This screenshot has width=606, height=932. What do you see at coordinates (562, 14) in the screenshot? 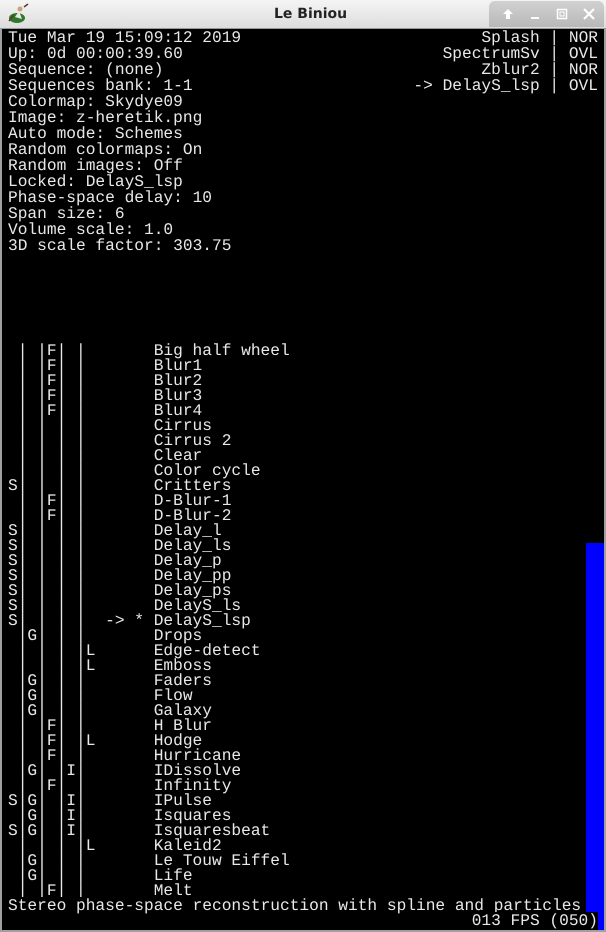
I see `maximize-icon` at bounding box center [562, 14].